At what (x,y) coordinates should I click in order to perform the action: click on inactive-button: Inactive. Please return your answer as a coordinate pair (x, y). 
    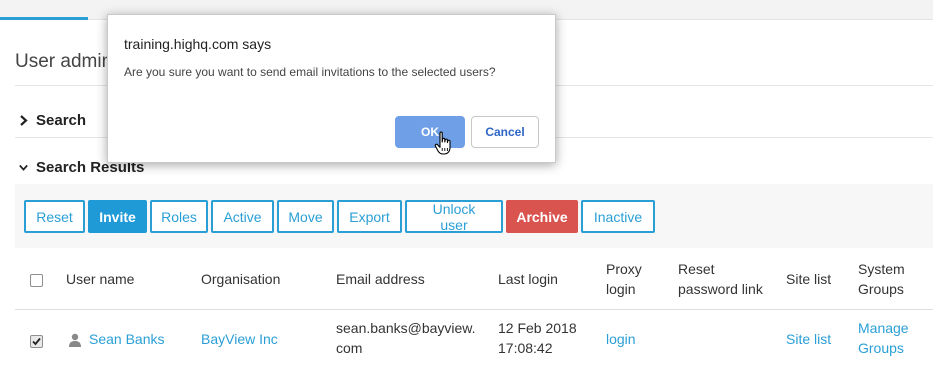
    Looking at the image, I should click on (618, 216).